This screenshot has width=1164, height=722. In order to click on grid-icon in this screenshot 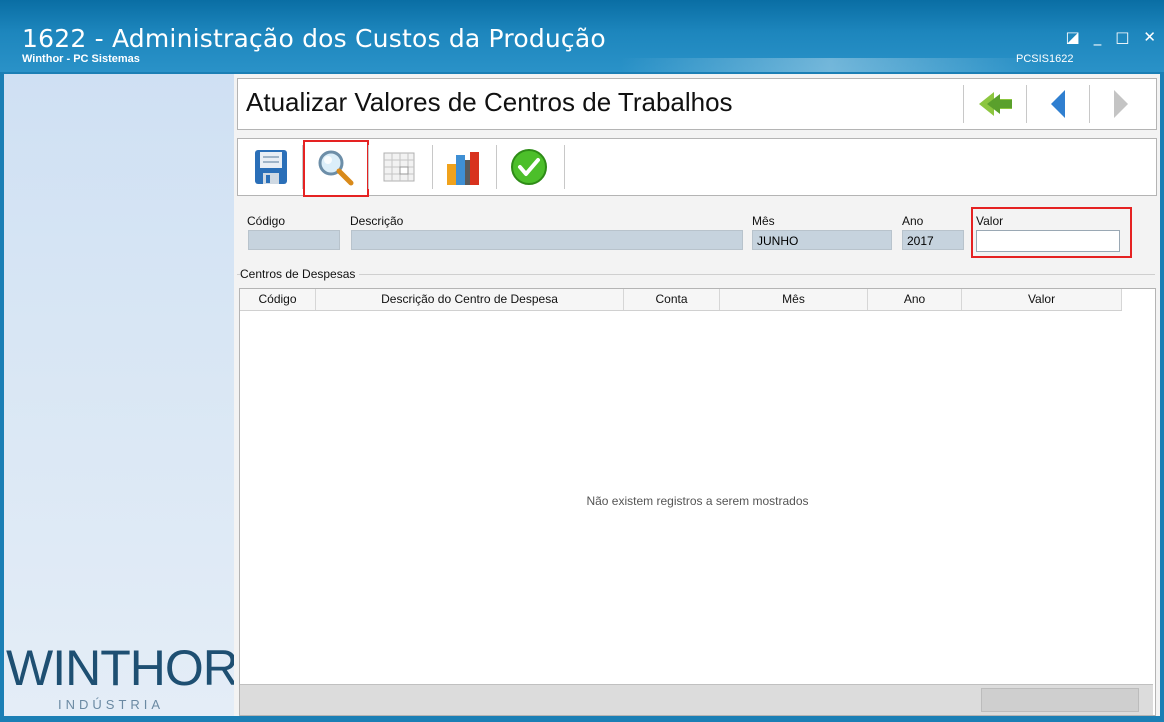, I will do `click(399, 167)`.